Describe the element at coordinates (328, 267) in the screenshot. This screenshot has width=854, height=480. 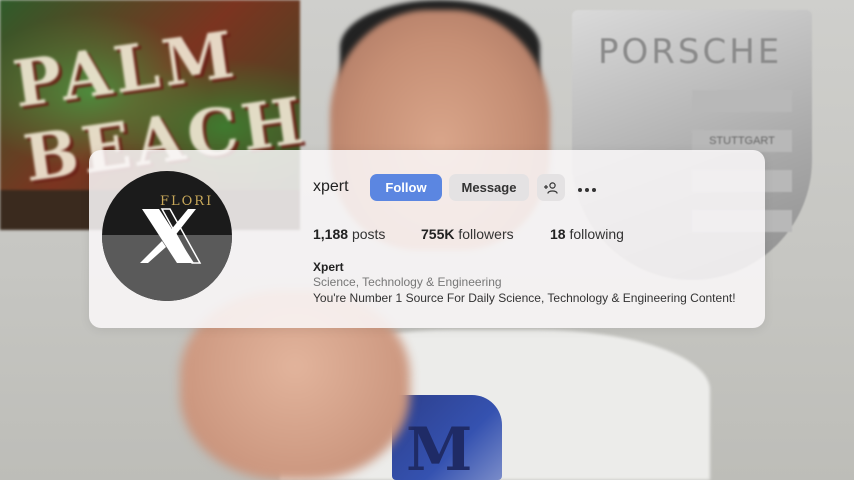
I see `bio-display-name: Xpert` at that location.